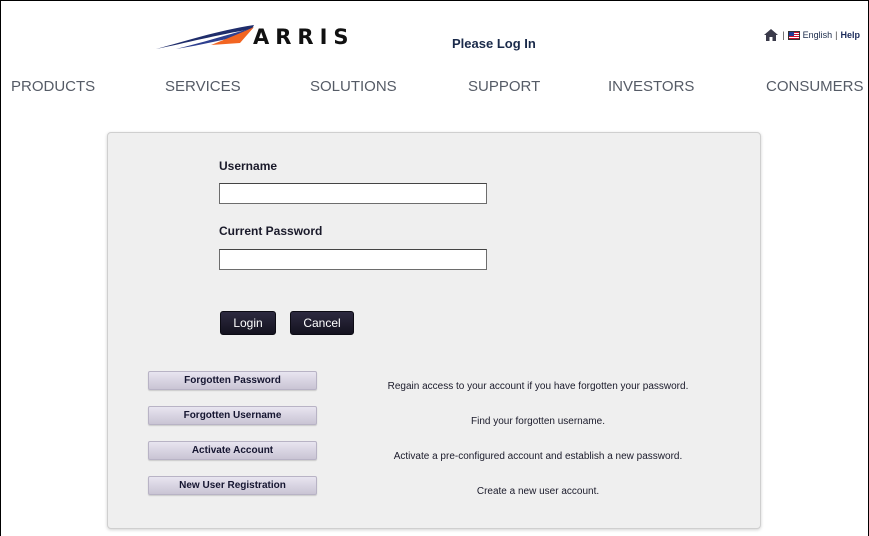 The height and width of the screenshot is (536, 869). Describe the element at coordinates (538, 491) in the screenshot. I see `new-user-registration-description: Create a new user account.` at that location.